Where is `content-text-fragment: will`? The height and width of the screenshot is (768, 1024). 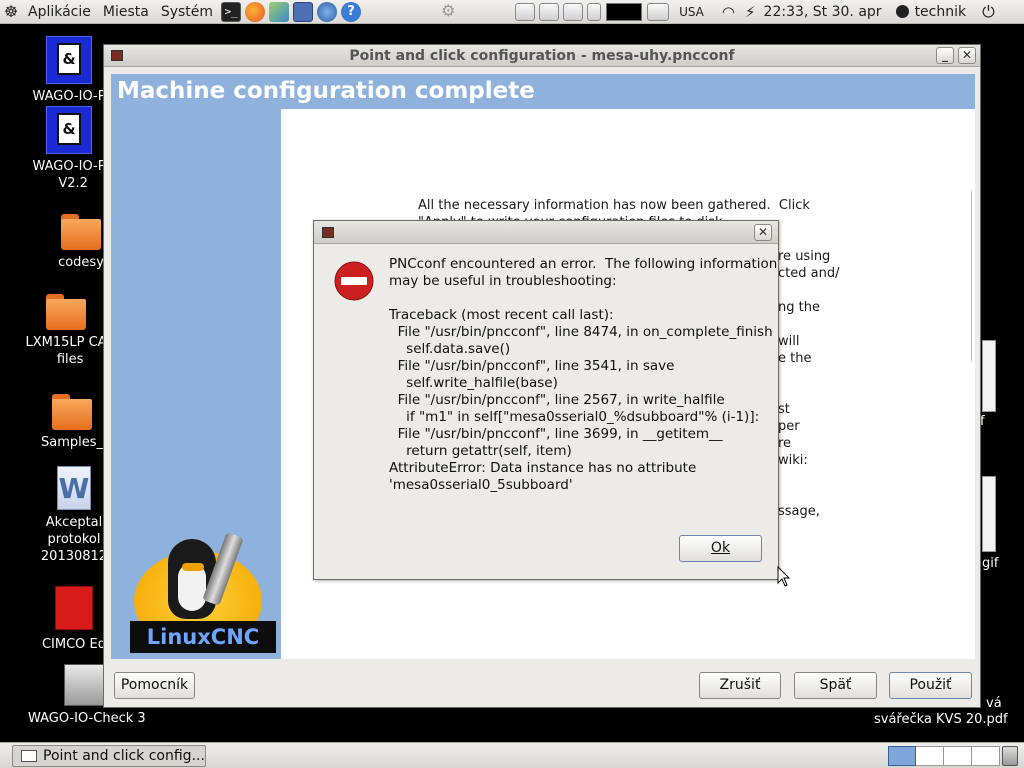 content-text-fragment: will is located at coordinates (789, 341).